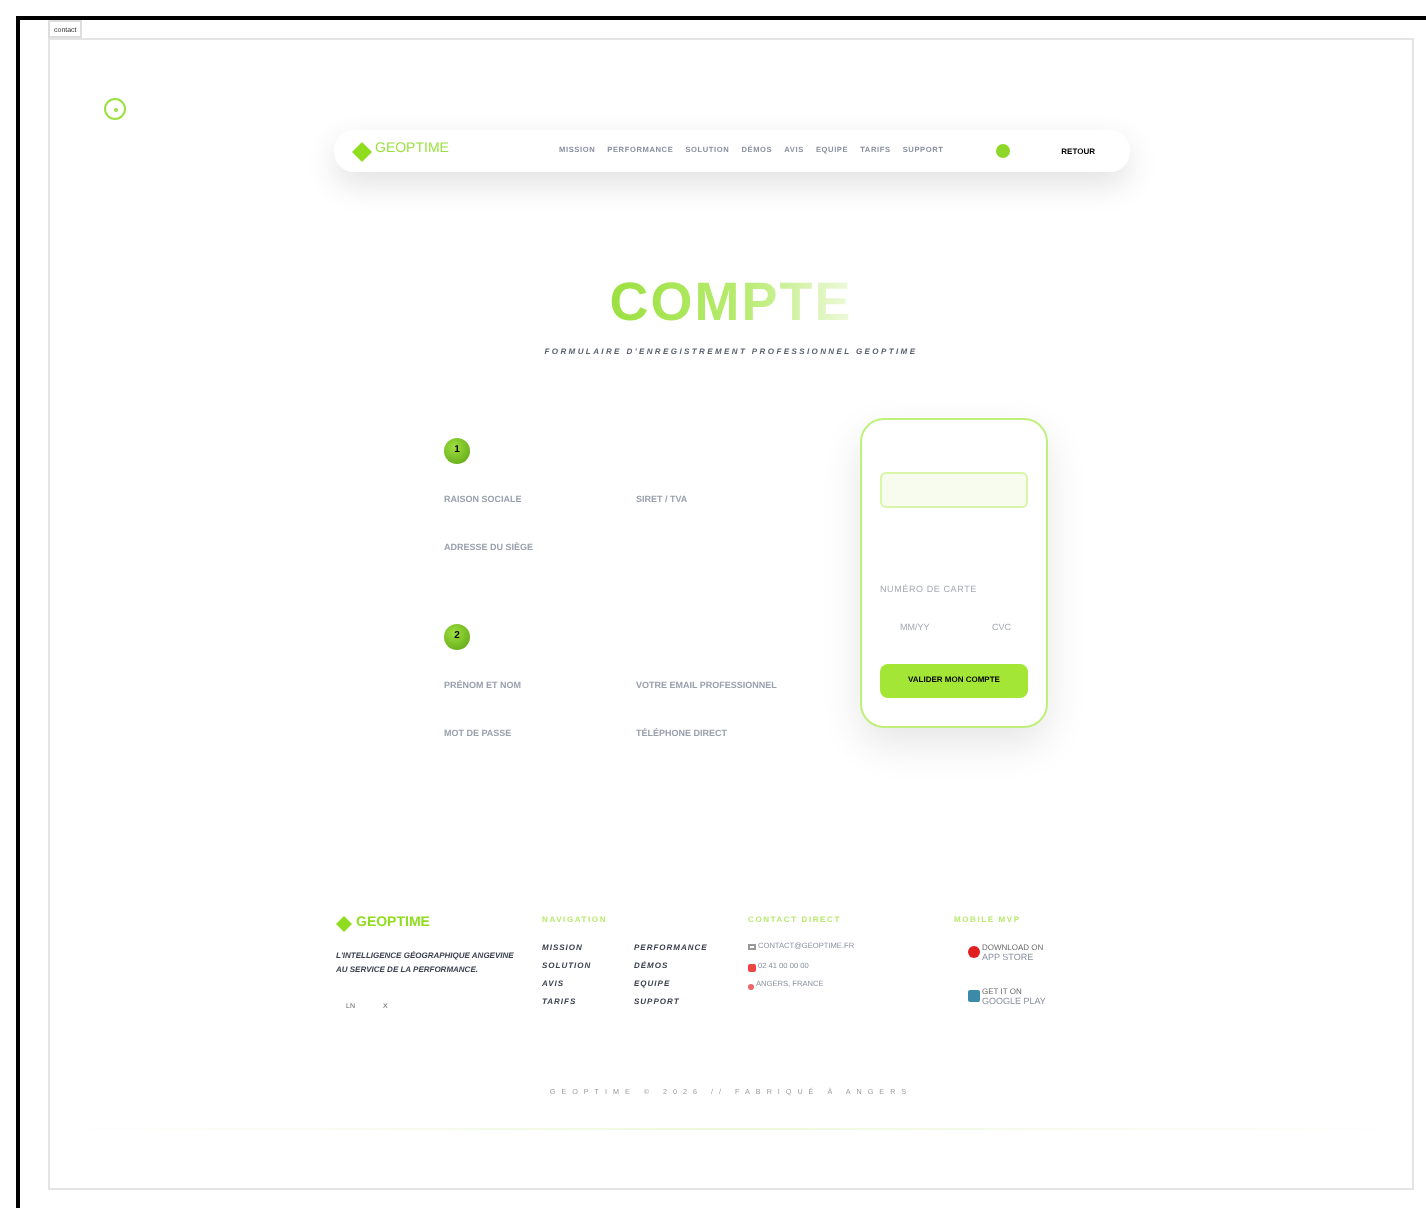  Describe the element at coordinates (115, 109) in the screenshot. I see `target-icon` at that location.